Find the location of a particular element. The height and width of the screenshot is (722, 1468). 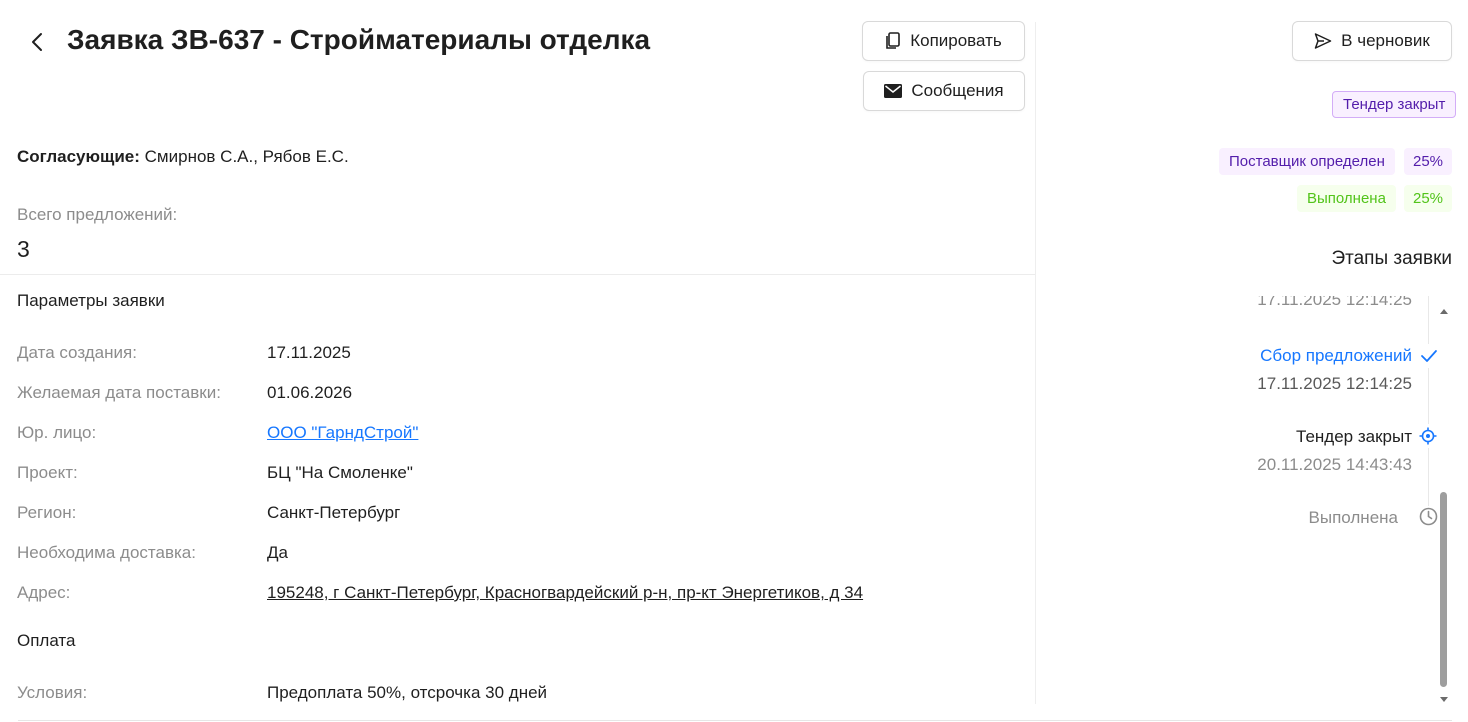

scrollbar-thumb is located at coordinates (1443, 589).